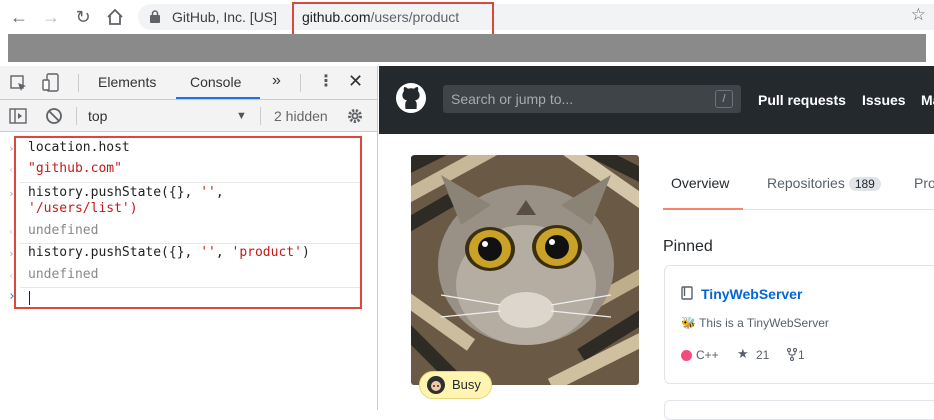 The height and width of the screenshot is (420, 934). I want to click on status-text: Busy, so click(466, 384).